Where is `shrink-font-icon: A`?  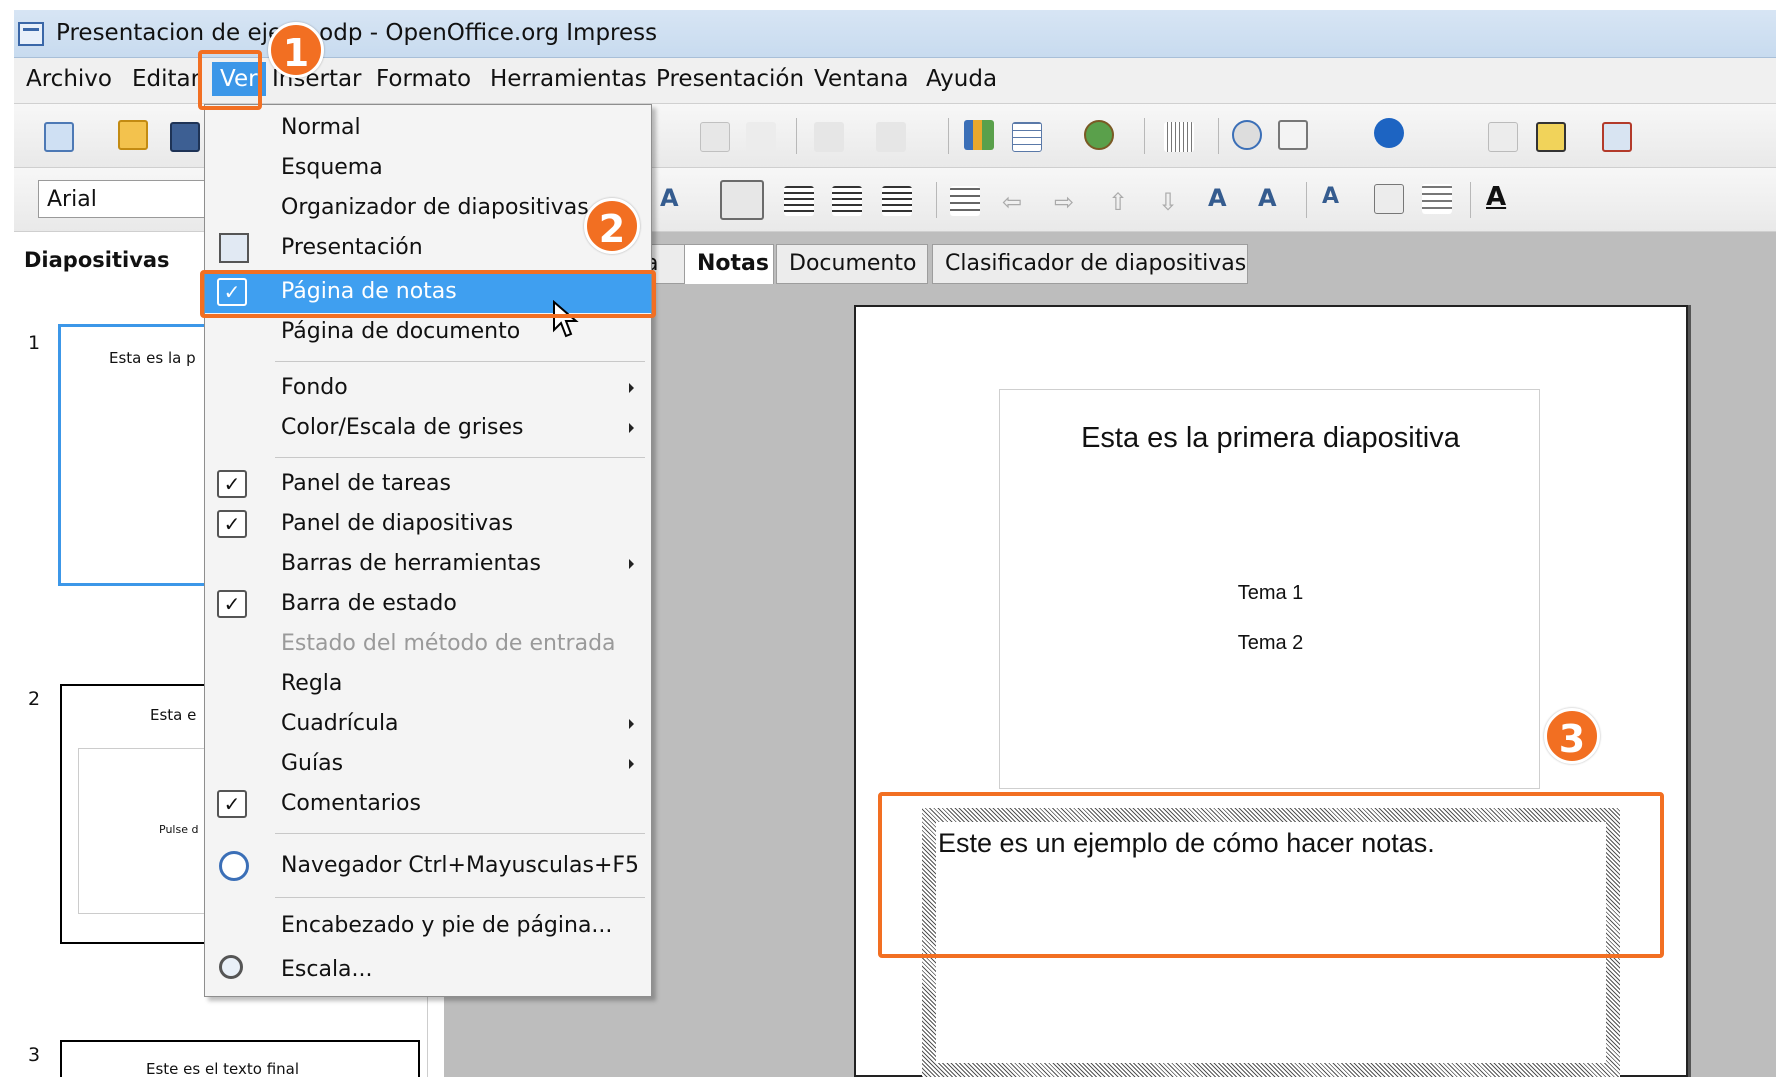 shrink-font-icon: A is located at coordinates (675, 199).